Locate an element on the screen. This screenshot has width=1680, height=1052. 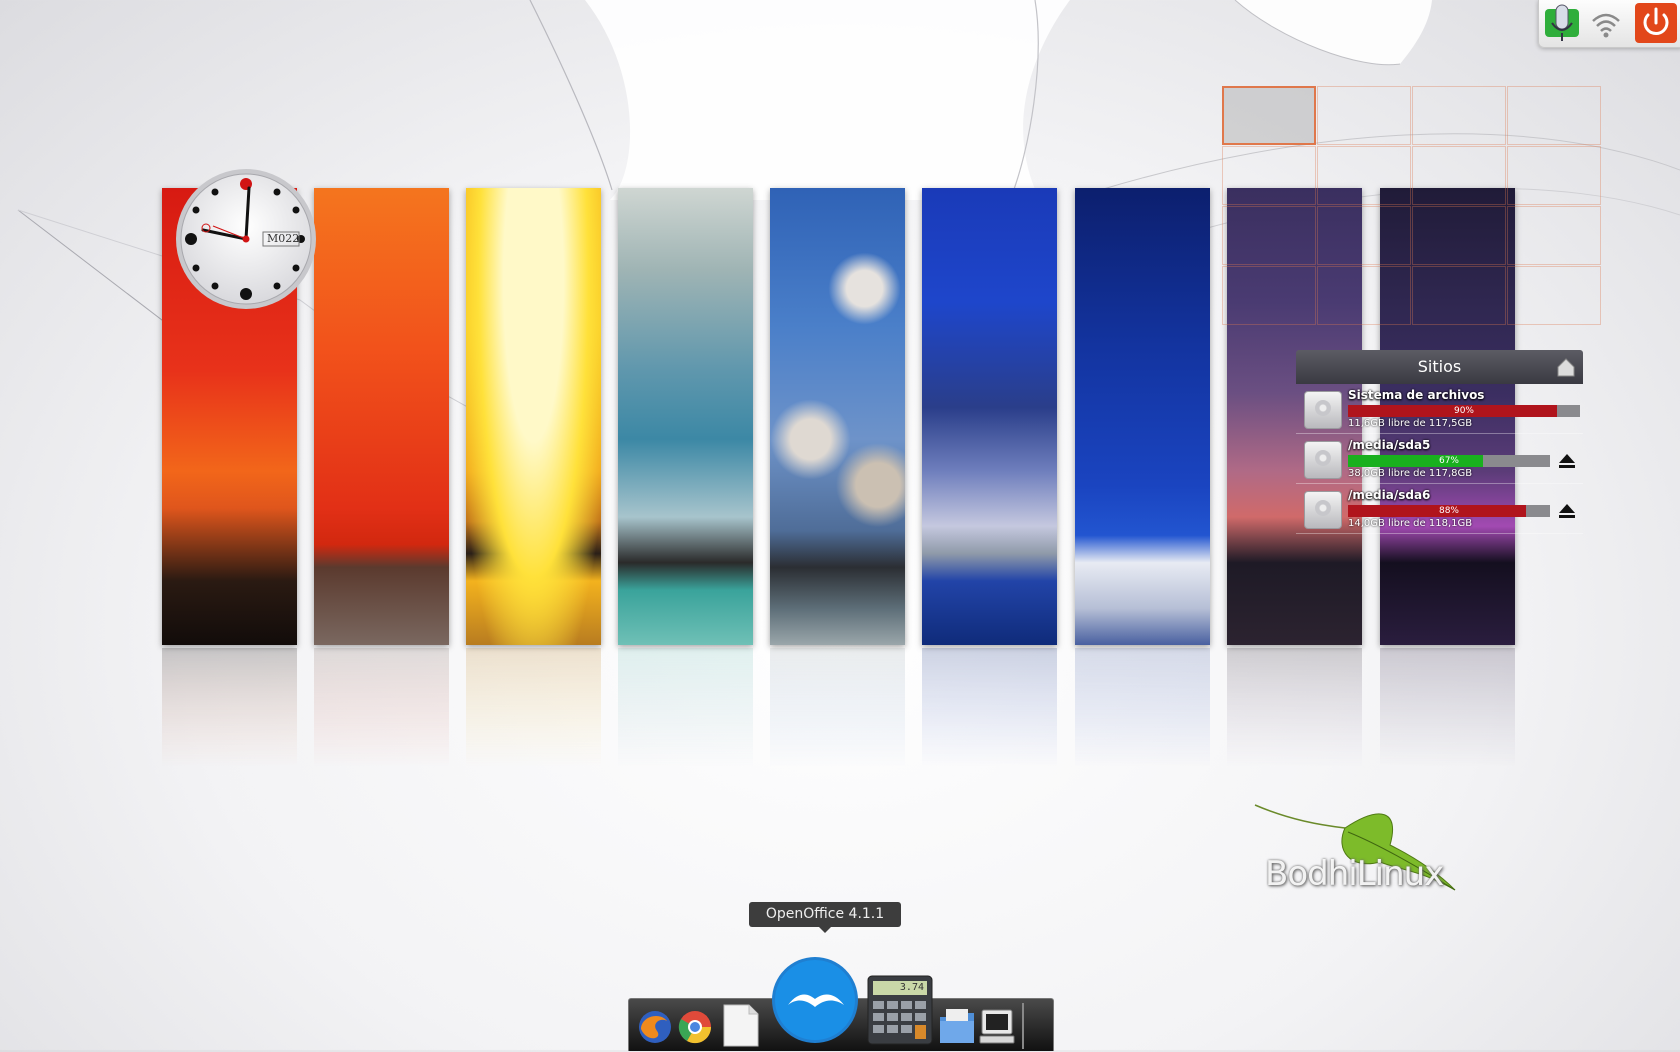
firefox-icon is located at coordinates (655, 1027).